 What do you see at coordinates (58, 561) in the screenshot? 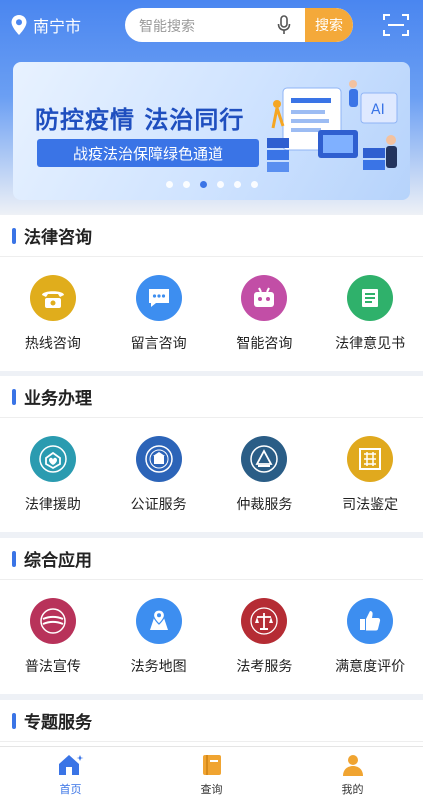
I see `section-title: 综合应用` at bounding box center [58, 561].